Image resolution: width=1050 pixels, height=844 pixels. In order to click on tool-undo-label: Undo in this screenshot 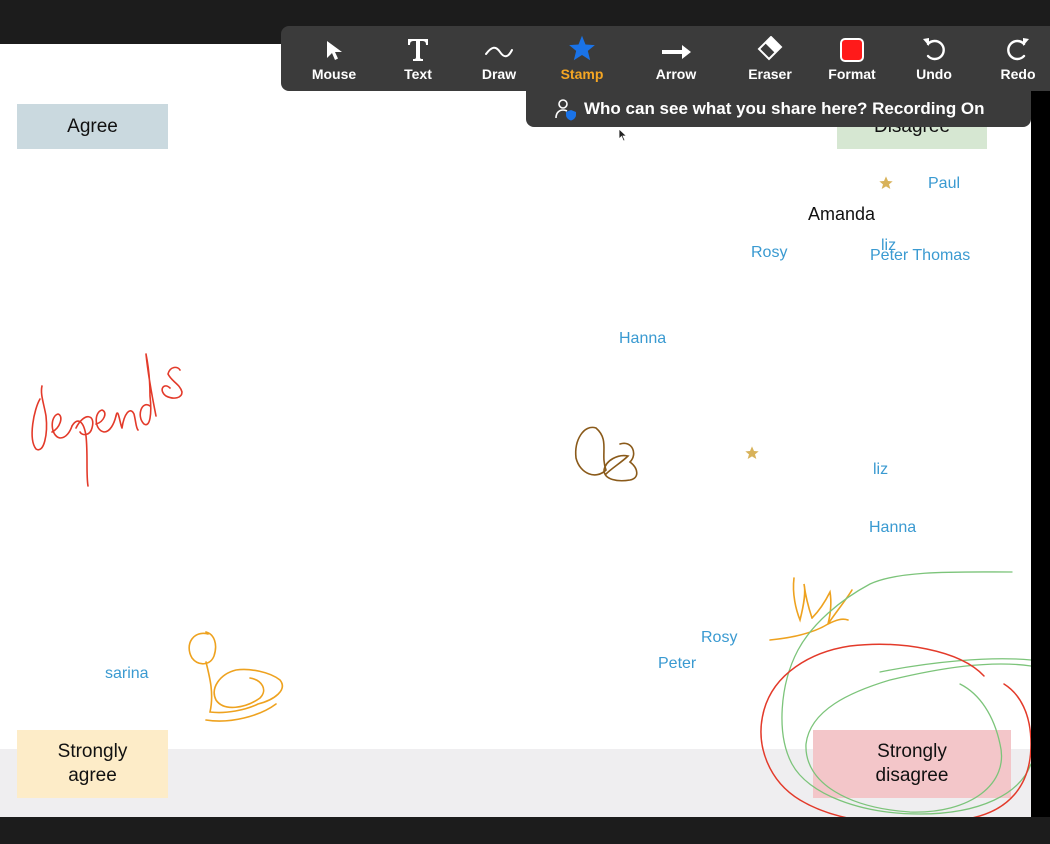, I will do `click(934, 74)`.